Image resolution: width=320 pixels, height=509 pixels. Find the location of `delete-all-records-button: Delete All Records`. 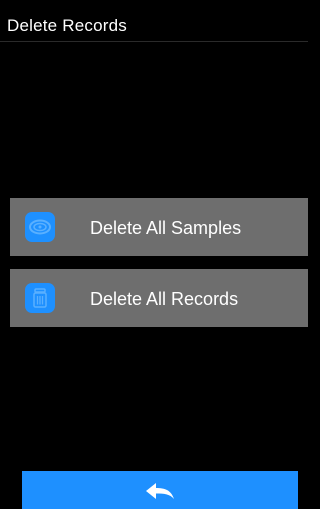

delete-all-records-button: Delete All Records is located at coordinates (159, 298).